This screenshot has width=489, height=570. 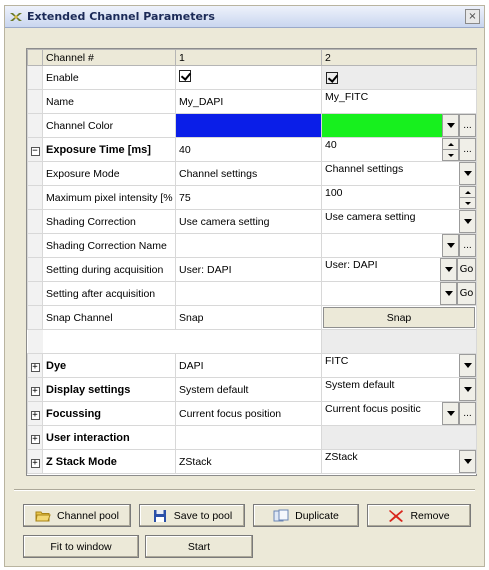 What do you see at coordinates (248, 461) in the screenshot?
I see `zstack-mode-1: ZStack` at bounding box center [248, 461].